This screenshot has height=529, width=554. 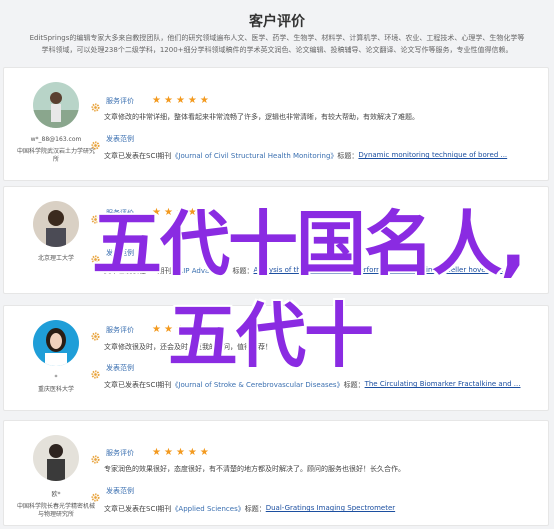 I want to click on reviewer-info: w*_88@163.com 中国科学院武汉岩土力学研究所, so click(x=56, y=123).